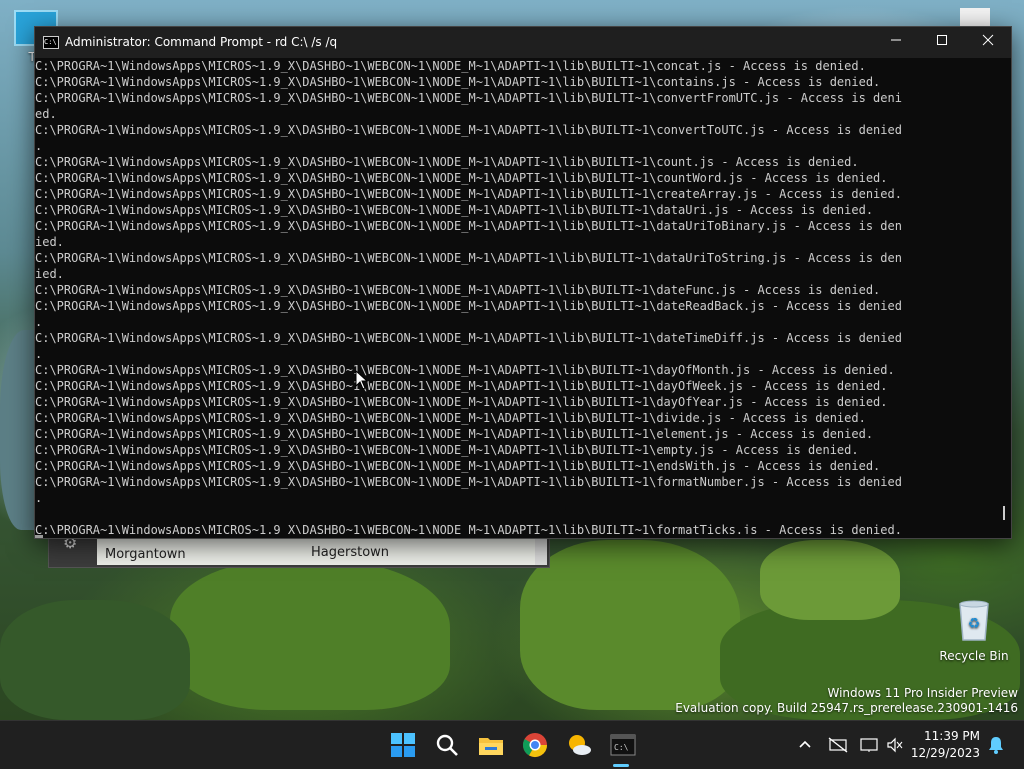 The width and height of the screenshot is (1024, 769). I want to click on maximize-button, so click(942, 42).